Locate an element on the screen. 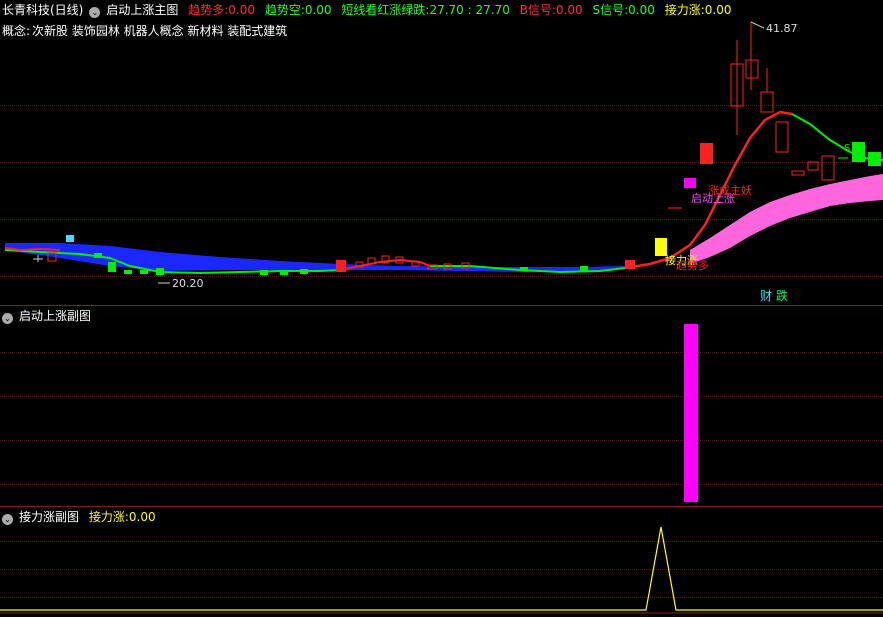 This screenshot has height=617, width=883. sub1-header: ⌄ 启动上涨副图 is located at coordinates (49, 316).